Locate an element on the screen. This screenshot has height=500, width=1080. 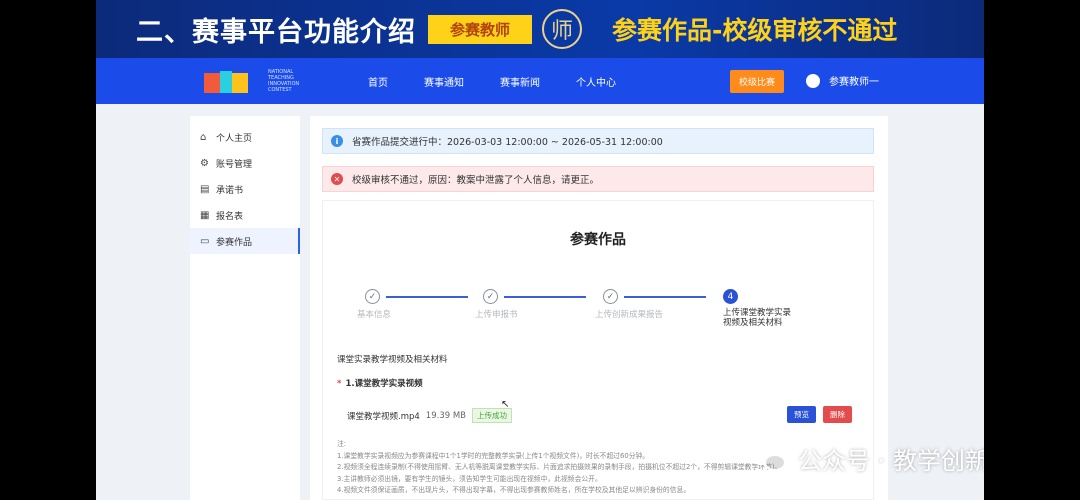
home-icon: ⌂ is located at coordinates (203, 137).